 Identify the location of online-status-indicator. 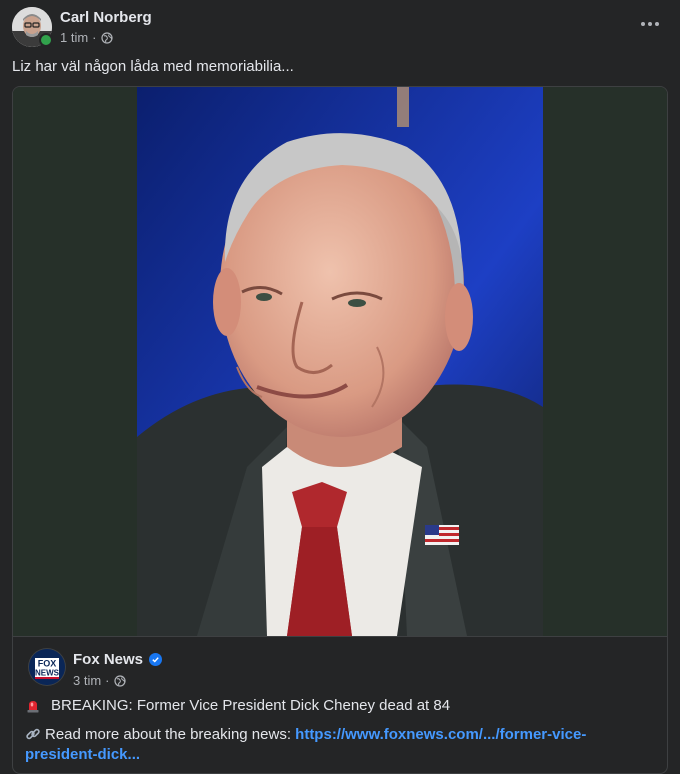
(46, 40).